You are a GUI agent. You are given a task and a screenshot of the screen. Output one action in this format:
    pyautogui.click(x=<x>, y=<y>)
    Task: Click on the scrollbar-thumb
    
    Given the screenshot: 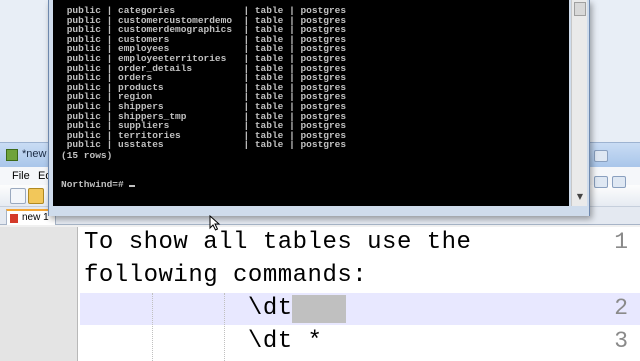 What is the action you would take?
    pyautogui.click(x=580, y=9)
    